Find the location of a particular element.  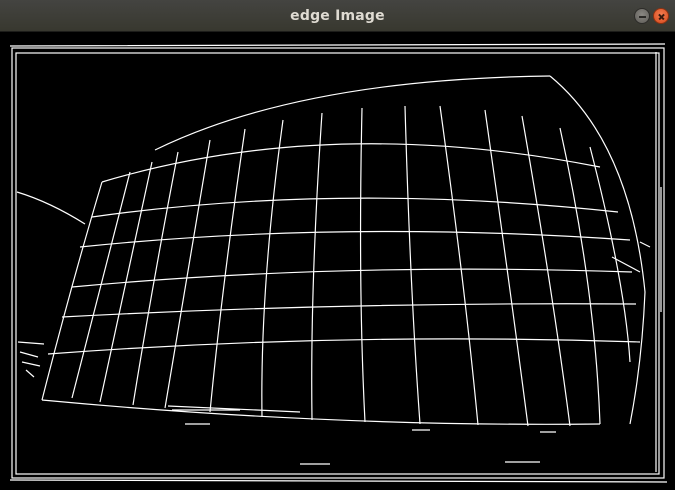

window-title: edge Image is located at coordinates (337, 16).